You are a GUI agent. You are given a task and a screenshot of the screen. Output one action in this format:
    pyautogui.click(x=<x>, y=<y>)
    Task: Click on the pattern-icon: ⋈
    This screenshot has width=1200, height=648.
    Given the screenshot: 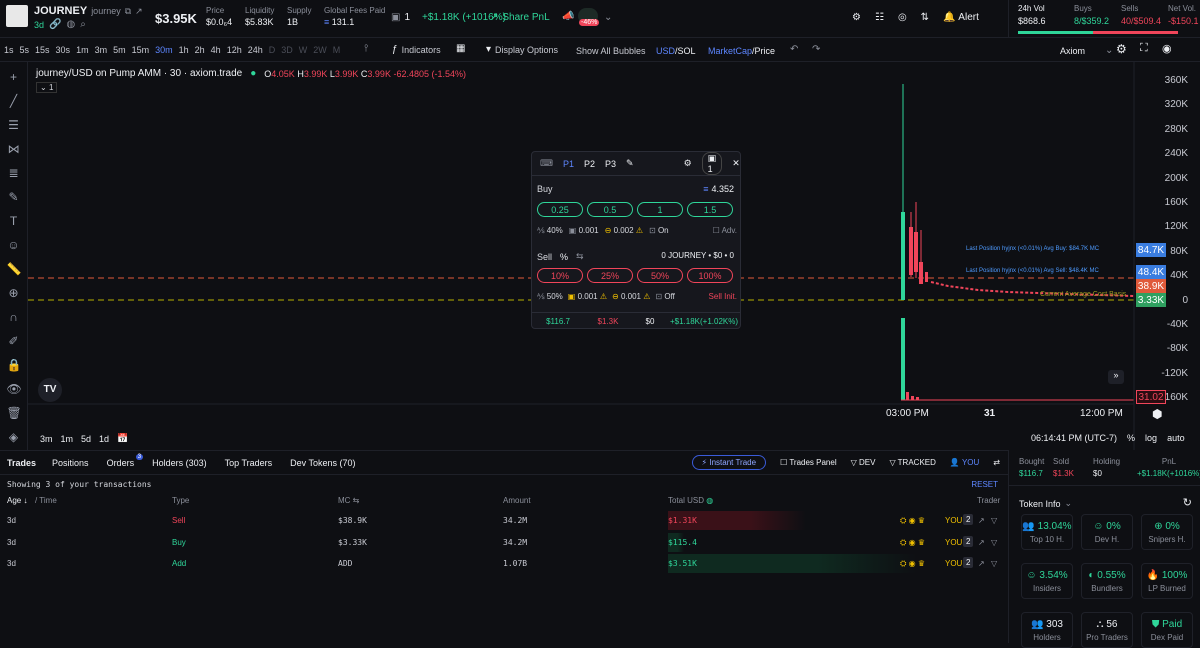 What is the action you would take?
    pyautogui.click(x=14, y=149)
    